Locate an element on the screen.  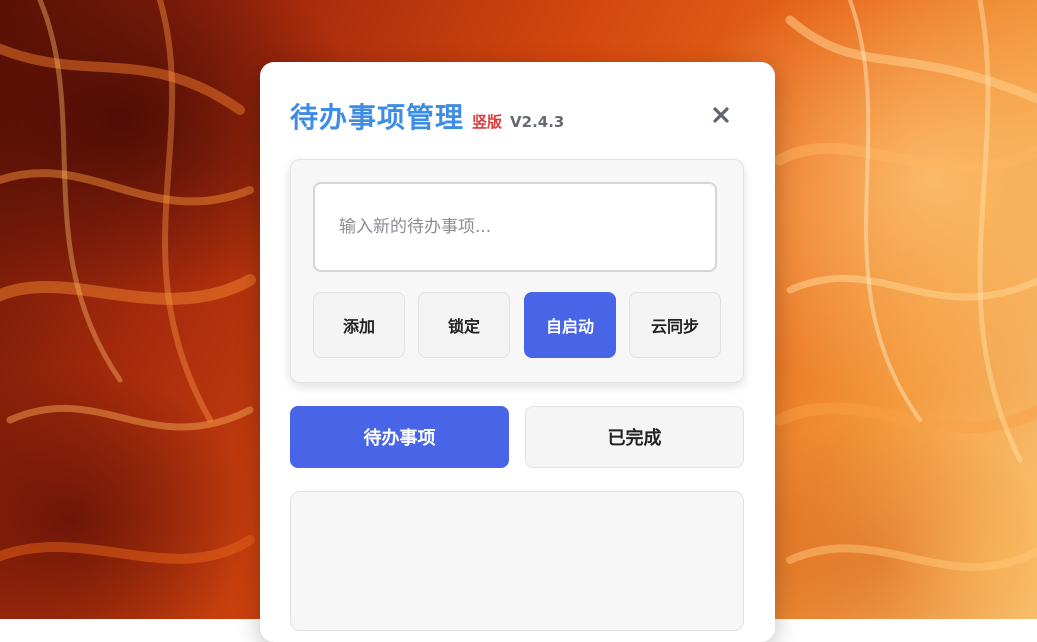
add-button: 添加 is located at coordinates (359, 325).